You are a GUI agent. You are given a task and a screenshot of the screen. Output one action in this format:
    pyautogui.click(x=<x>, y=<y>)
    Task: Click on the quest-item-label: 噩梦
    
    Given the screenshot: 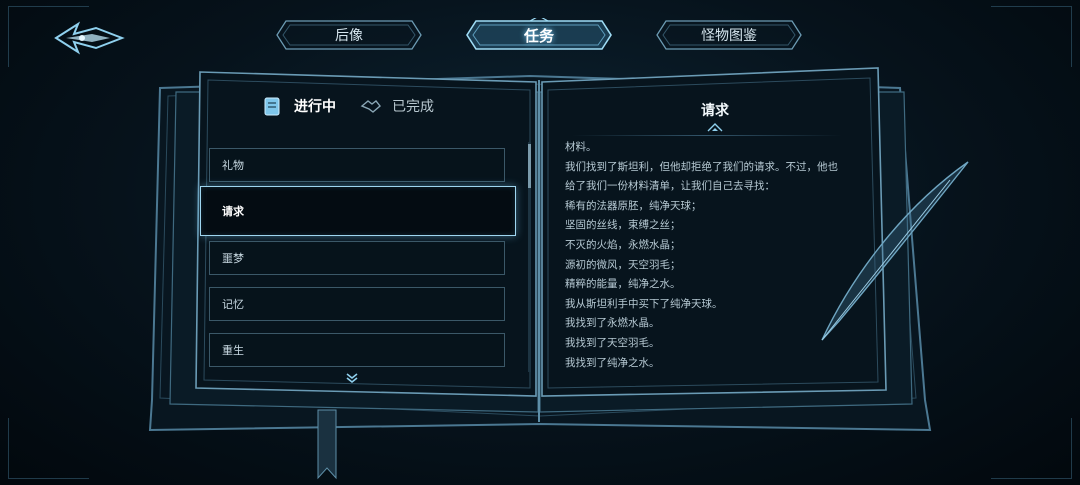 What is the action you would take?
    pyautogui.click(x=233, y=258)
    